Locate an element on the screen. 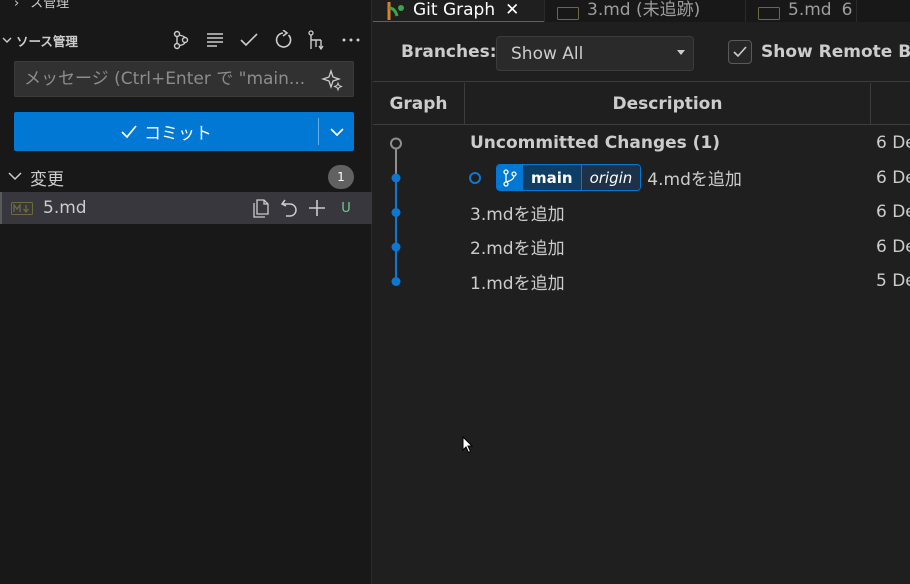 The width and height of the screenshot is (910, 584). table-row: main origin 4.mdを追加 6 De is located at coordinates (641, 178).